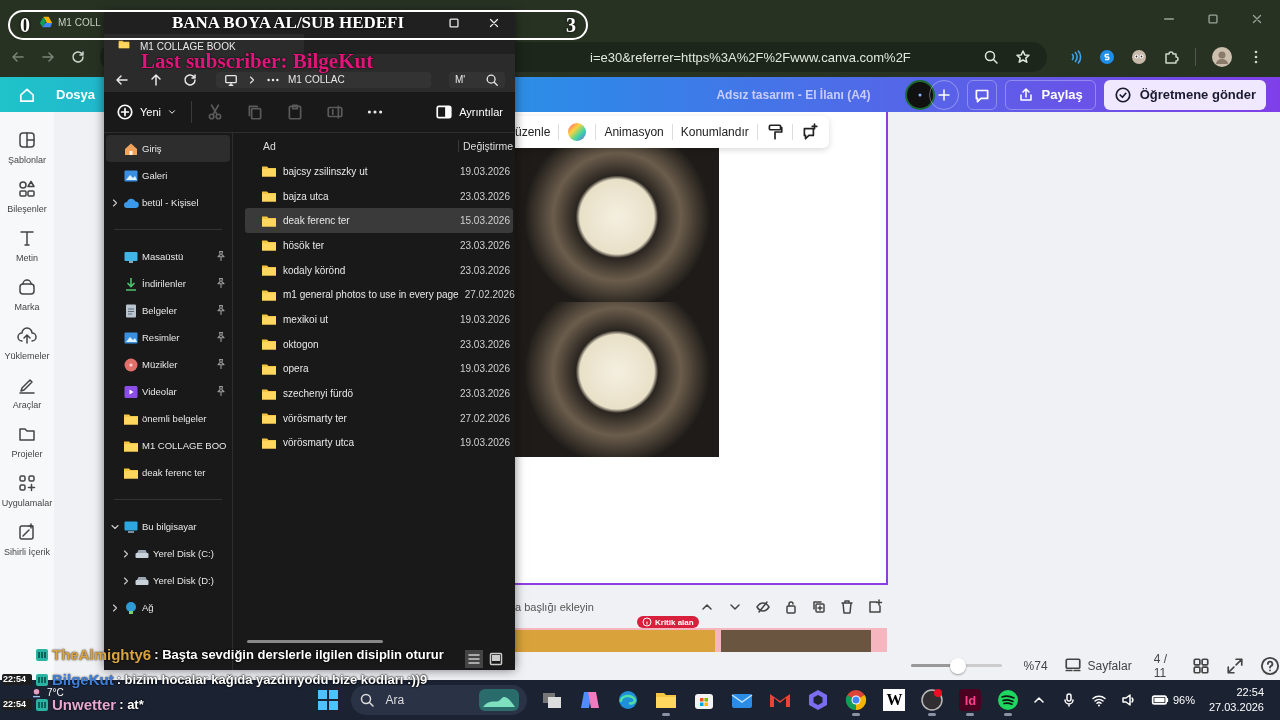 This screenshot has width=1280, height=720. Describe the element at coordinates (55, 692) in the screenshot. I see `temperature: 7°C` at that location.